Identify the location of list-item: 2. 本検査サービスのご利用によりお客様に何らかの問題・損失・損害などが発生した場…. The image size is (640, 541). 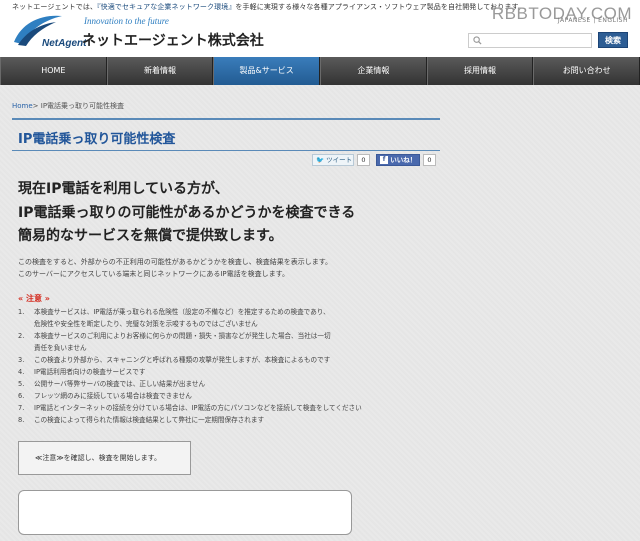
(174, 342).